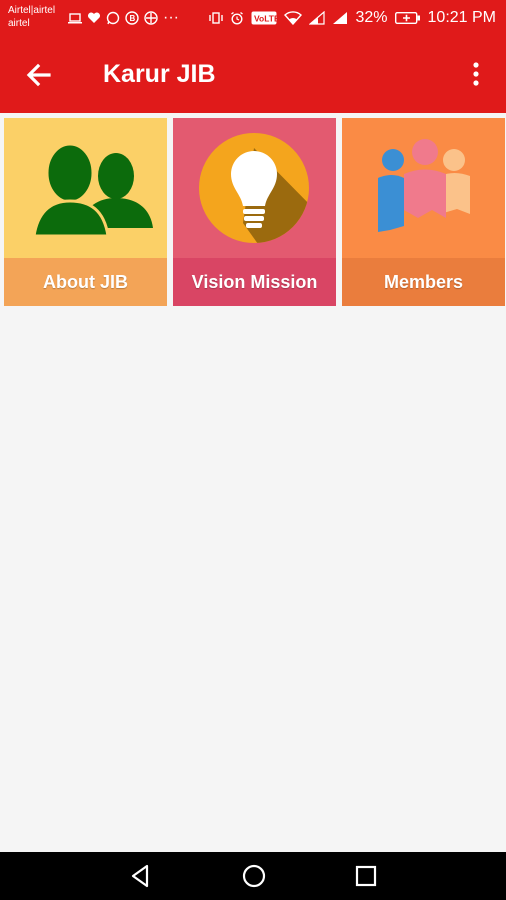  Describe the element at coordinates (366, 876) in the screenshot. I see `recents-square-icon` at that location.